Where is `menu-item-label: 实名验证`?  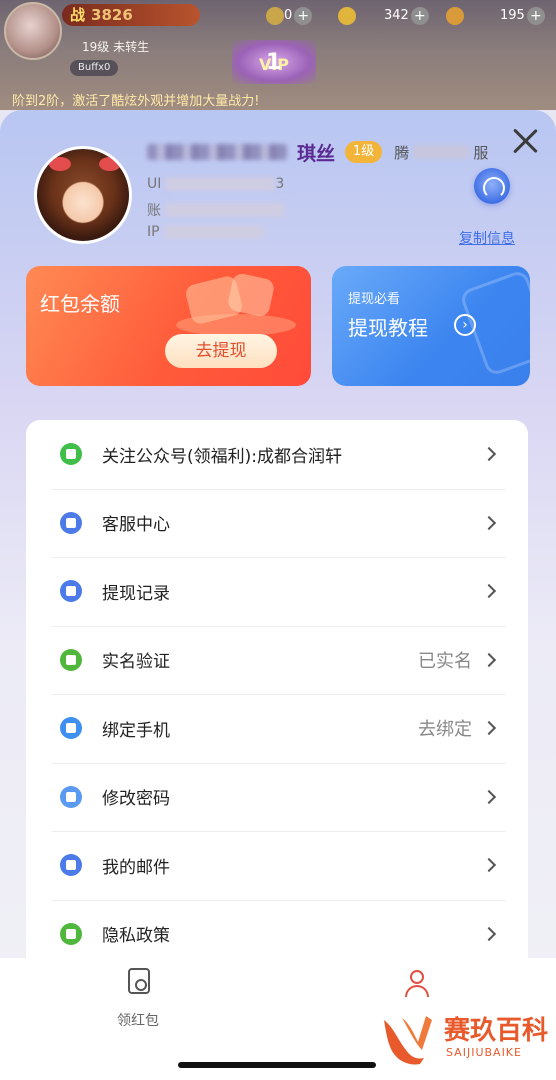 menu-item-label: 实名验证 is located at coordinates (136, 662).